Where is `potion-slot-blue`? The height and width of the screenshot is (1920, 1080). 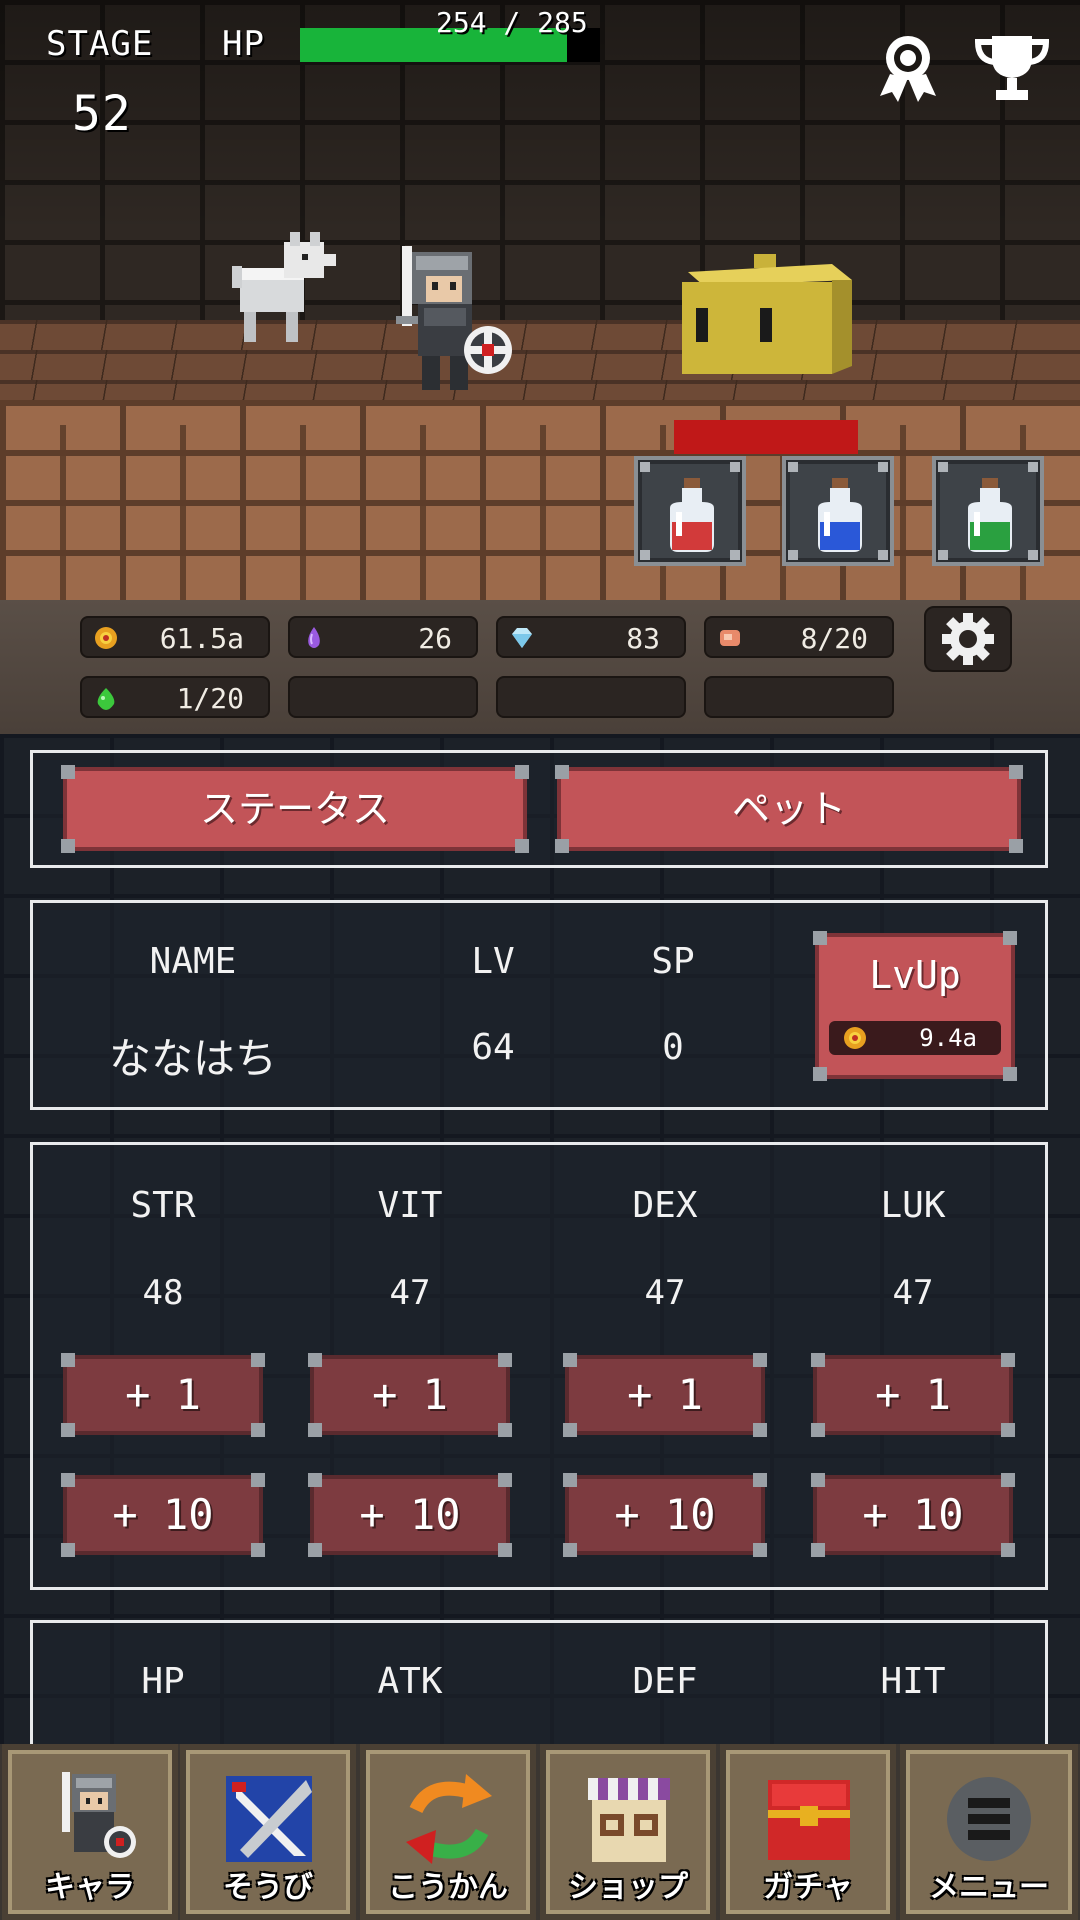
potion-slot-blue is located at coordinates (838, 511).